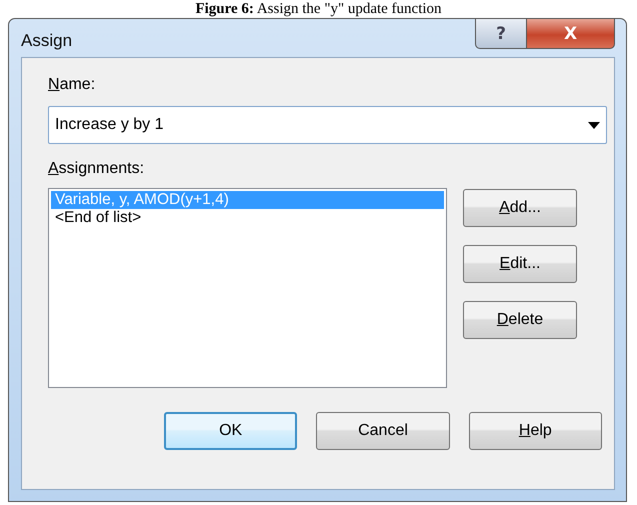 This screenshot has width=637, height=505. Describe the element at coordinates (247, 218) in the screenshot. I see `list-item: <End of list>` at that location.